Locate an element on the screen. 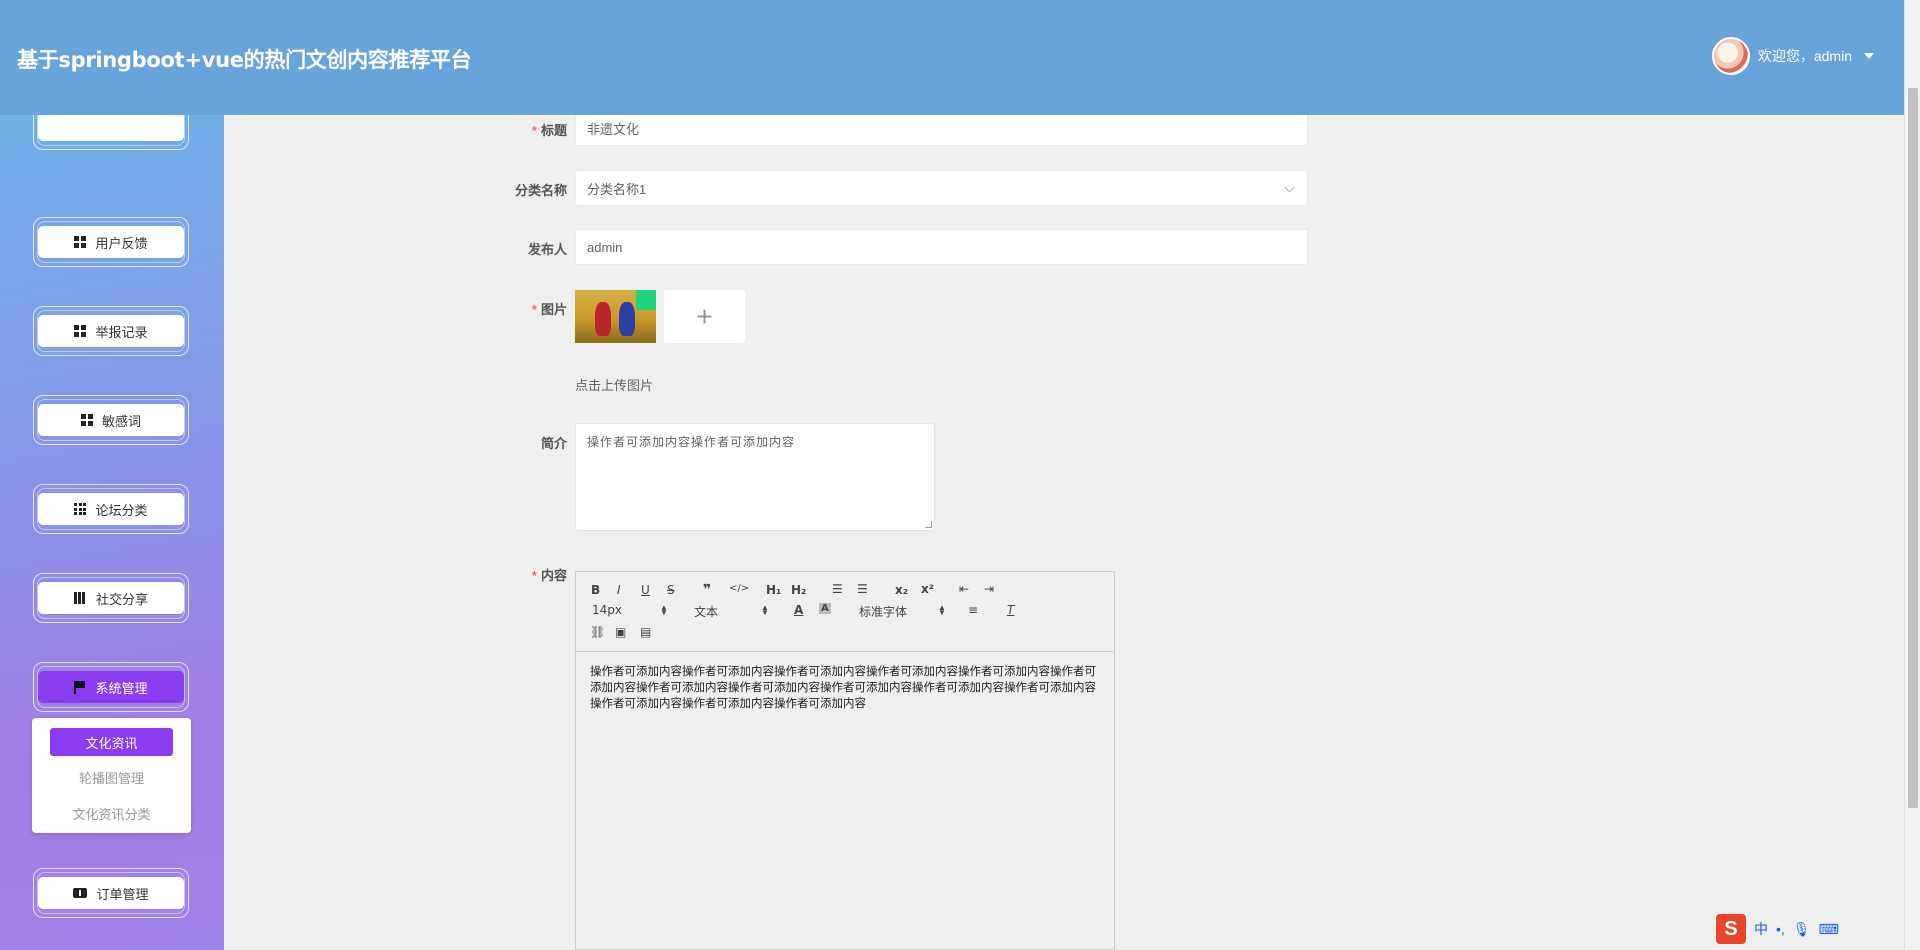 The width and height of the screenshot is (1920, 950). flag-icon is located at coordinates (80, 687).